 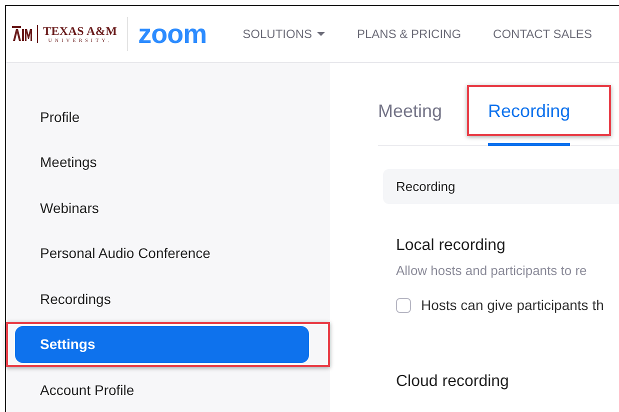 I want to click on sidebar-item: Webinars, so click(x=162, y=207).